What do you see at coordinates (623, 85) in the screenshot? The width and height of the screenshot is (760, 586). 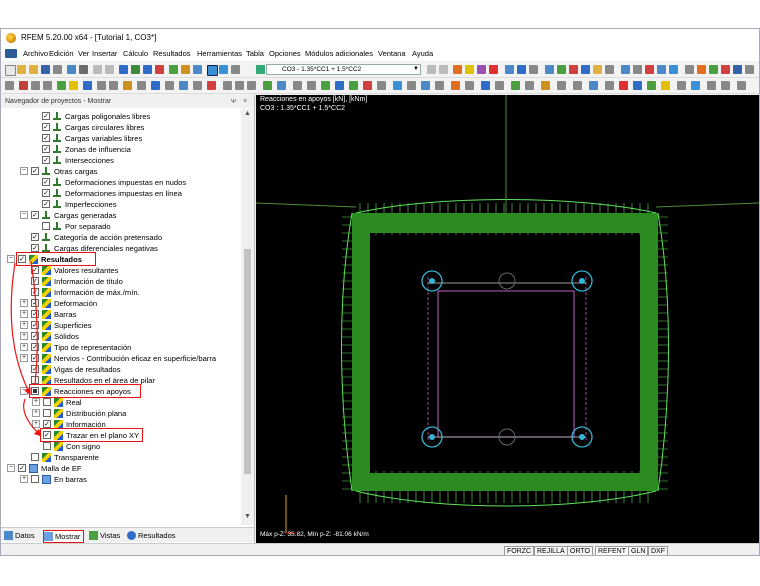 I see `color-icon` at bounding box center [623, 85].